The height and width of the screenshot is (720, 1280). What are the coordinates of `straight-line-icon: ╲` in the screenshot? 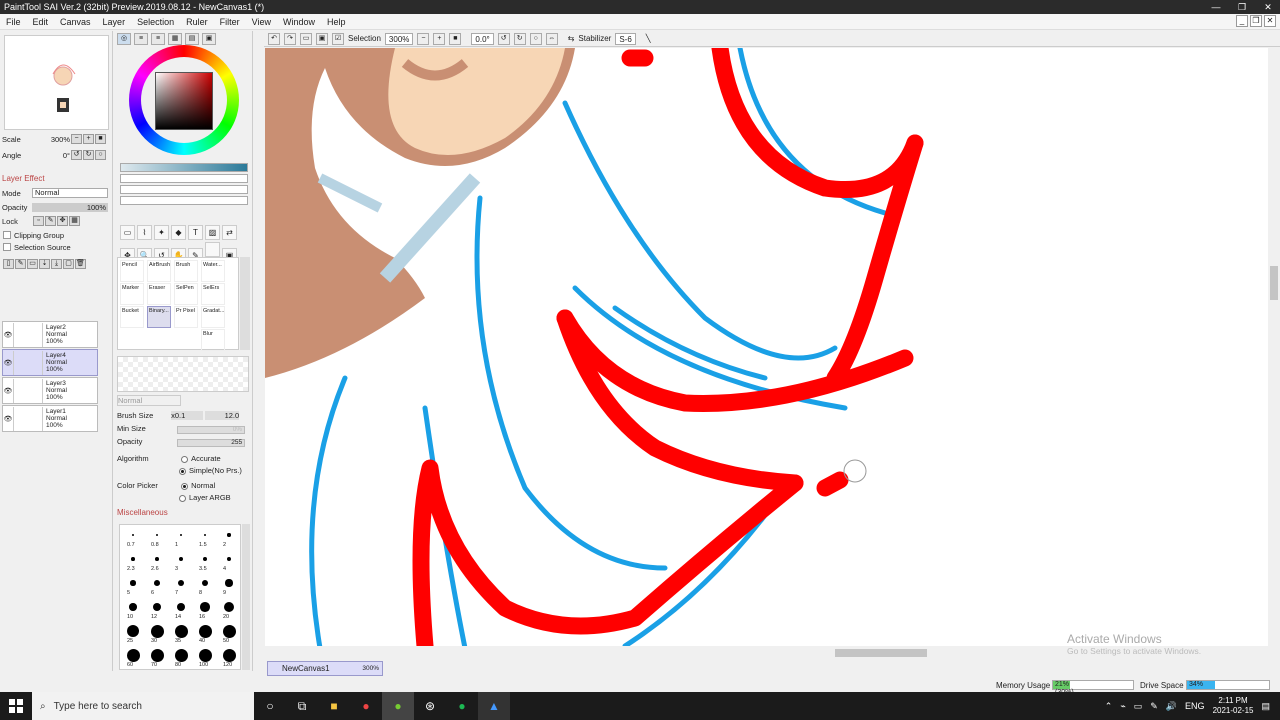 It's located at (648, 38).